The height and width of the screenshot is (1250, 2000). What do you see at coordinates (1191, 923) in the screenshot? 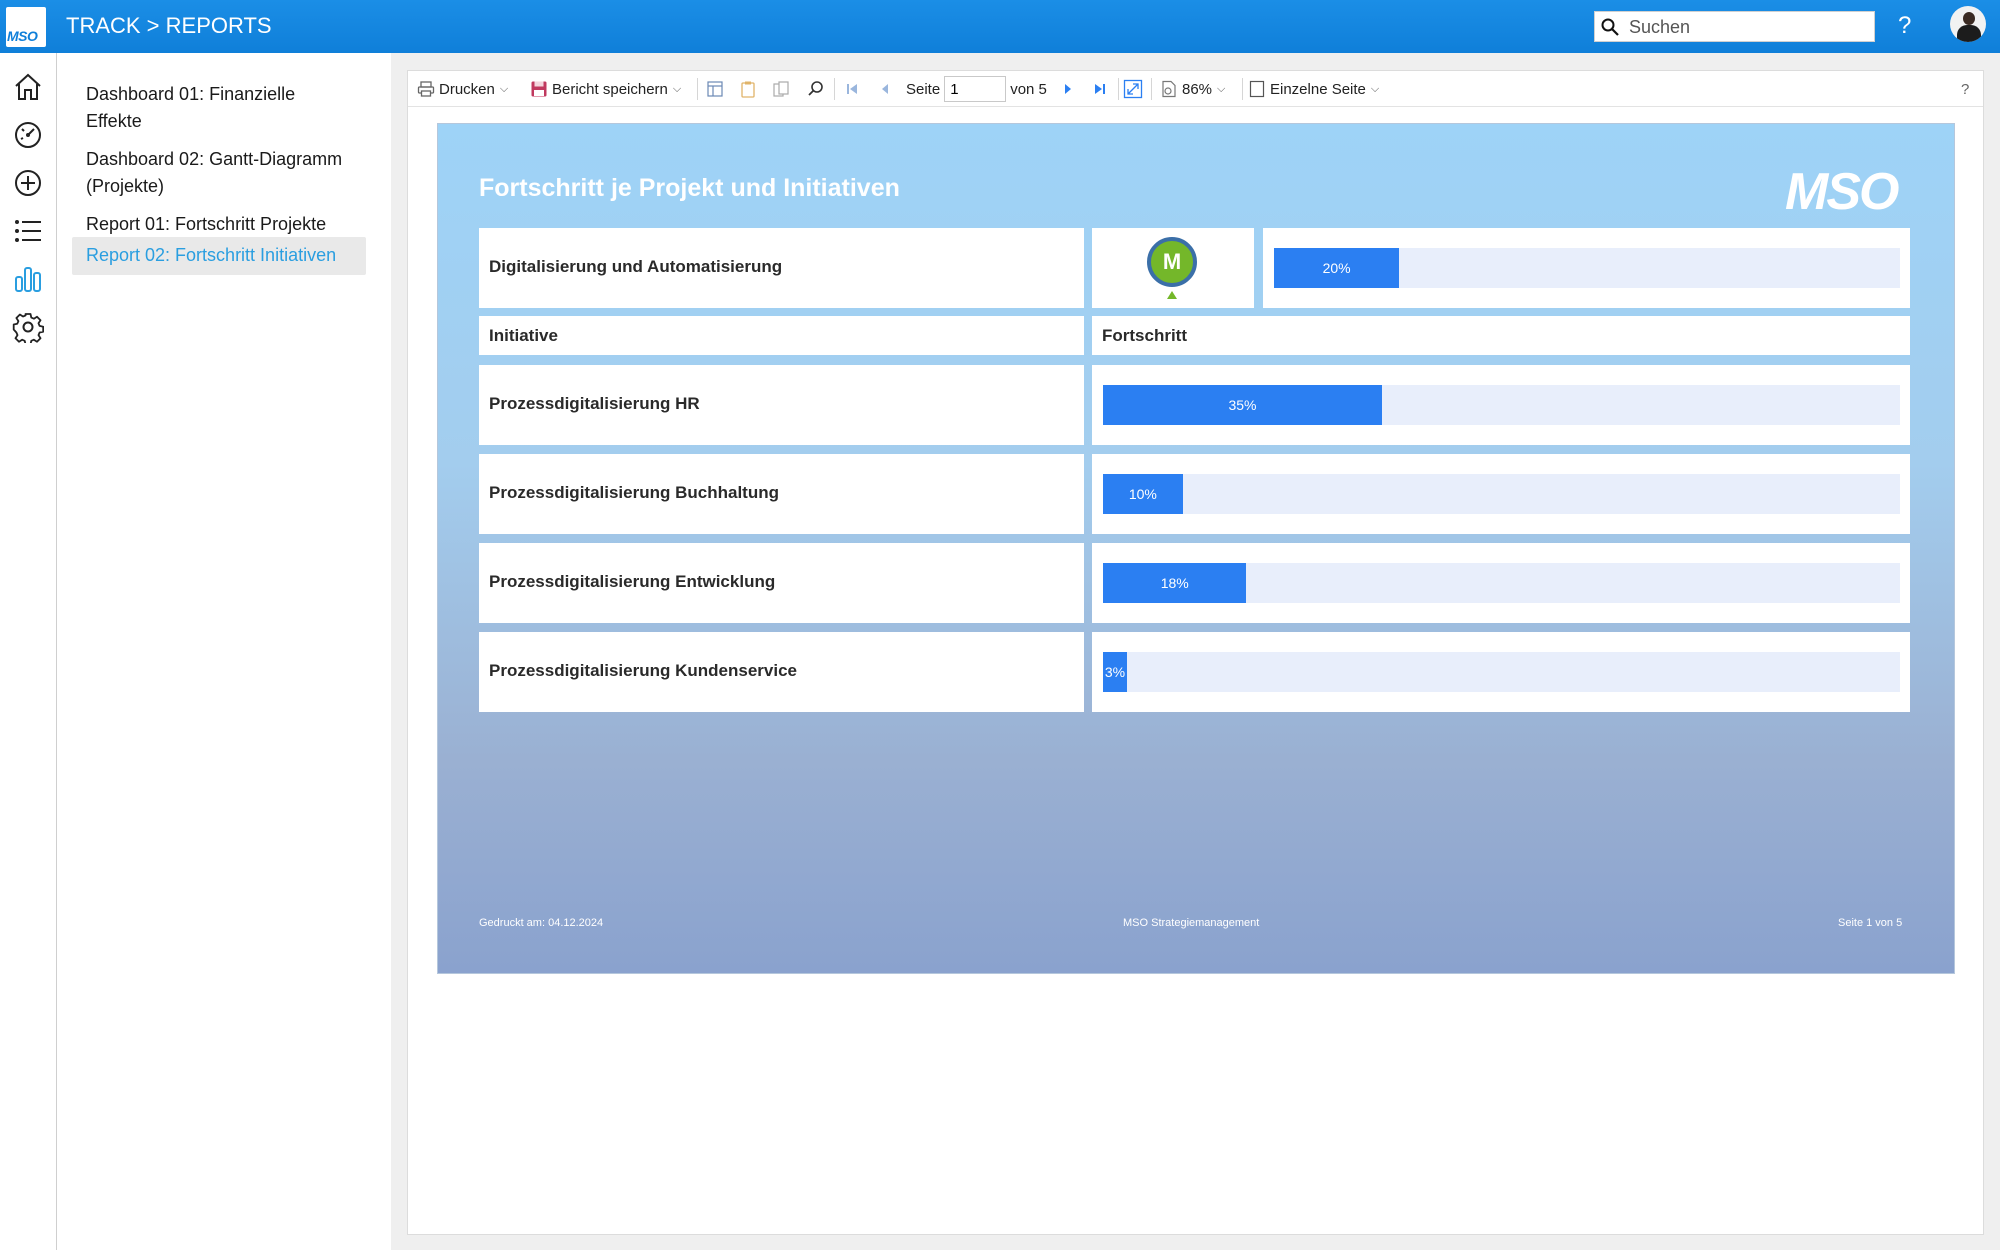
I see `company-name: MSO Strategiemanagement` at bounding box center [1191, 923].